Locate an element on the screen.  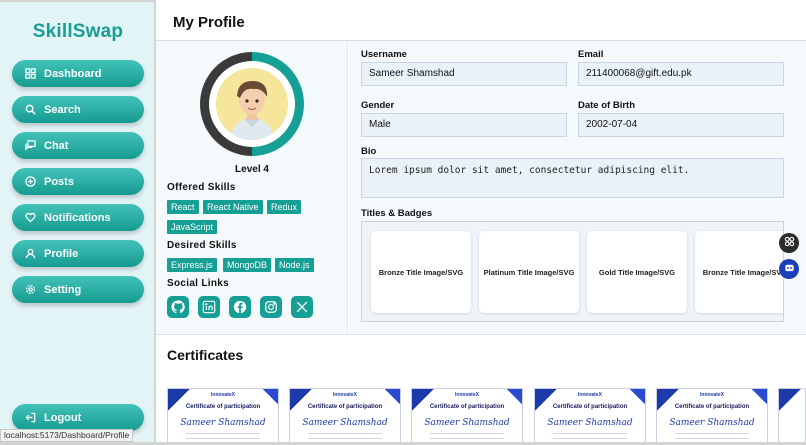
robot-icon is located at coordinates (789, 269).